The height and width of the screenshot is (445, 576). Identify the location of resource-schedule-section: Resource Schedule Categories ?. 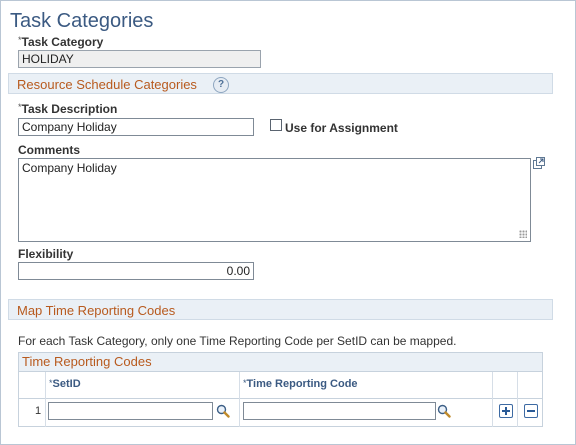
(280, 83).